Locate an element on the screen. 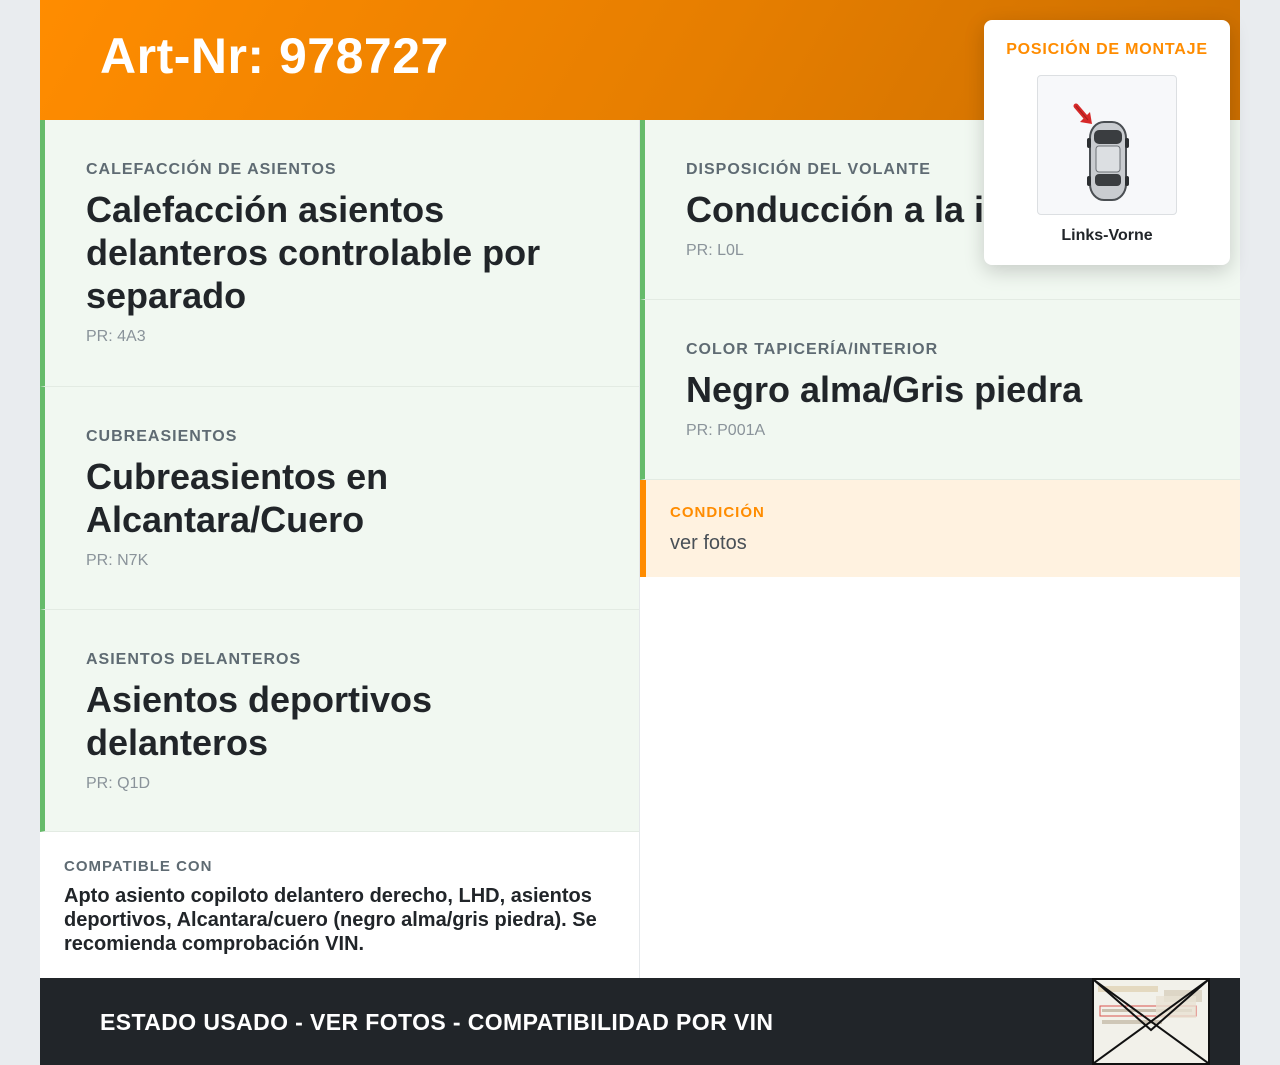 The image size is (1280, 1065). card-pr-code: PR: P001A is located at coordinates (726, 430).